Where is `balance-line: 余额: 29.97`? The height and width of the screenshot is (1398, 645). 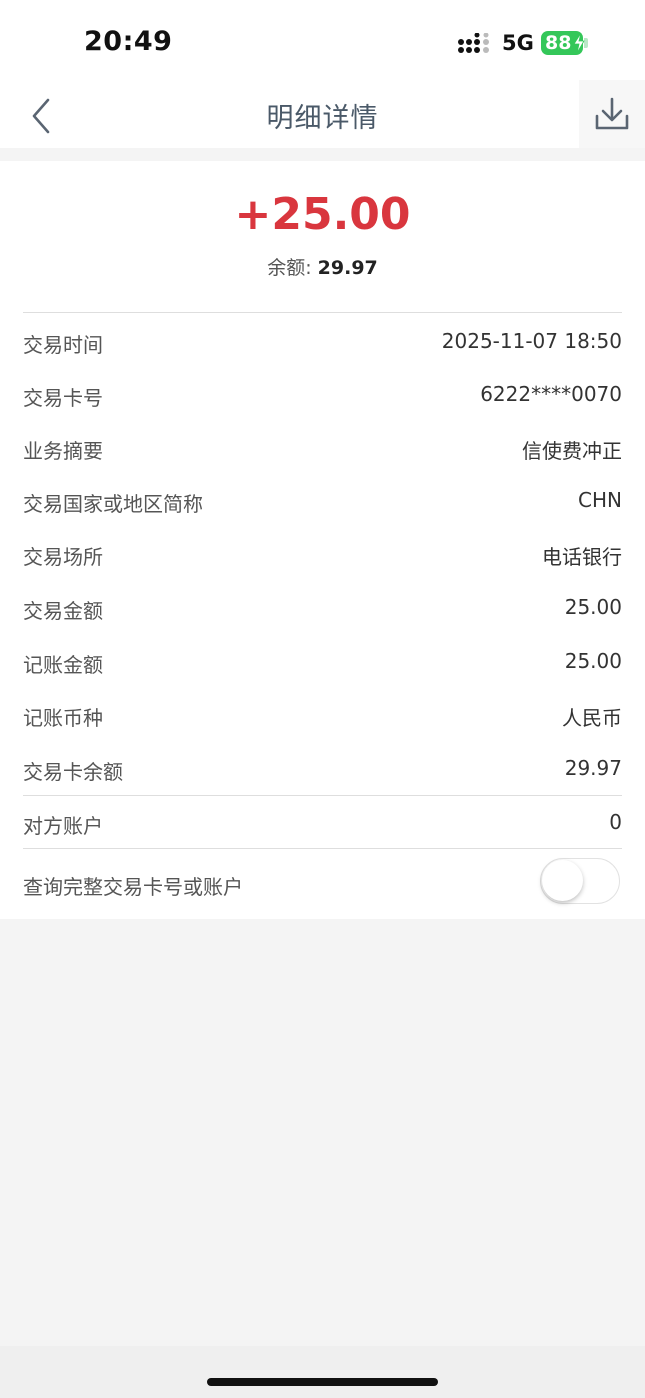
balance-line: 余额: 29.97 is located at coordinates (322, 266).